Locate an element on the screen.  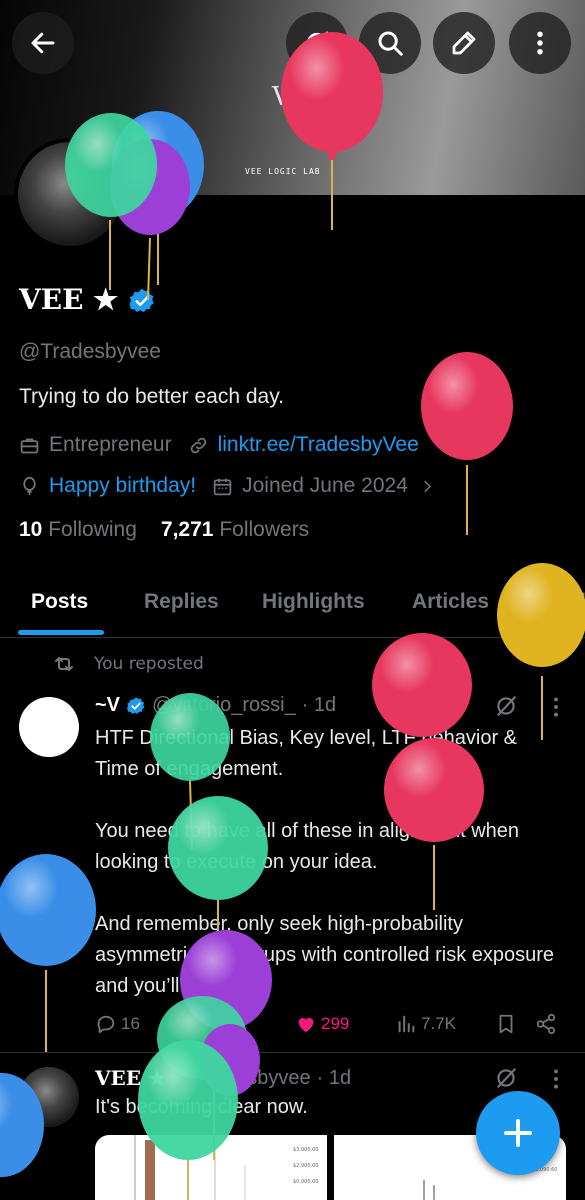
following-count: 10 is located at coordinates (31, 529).